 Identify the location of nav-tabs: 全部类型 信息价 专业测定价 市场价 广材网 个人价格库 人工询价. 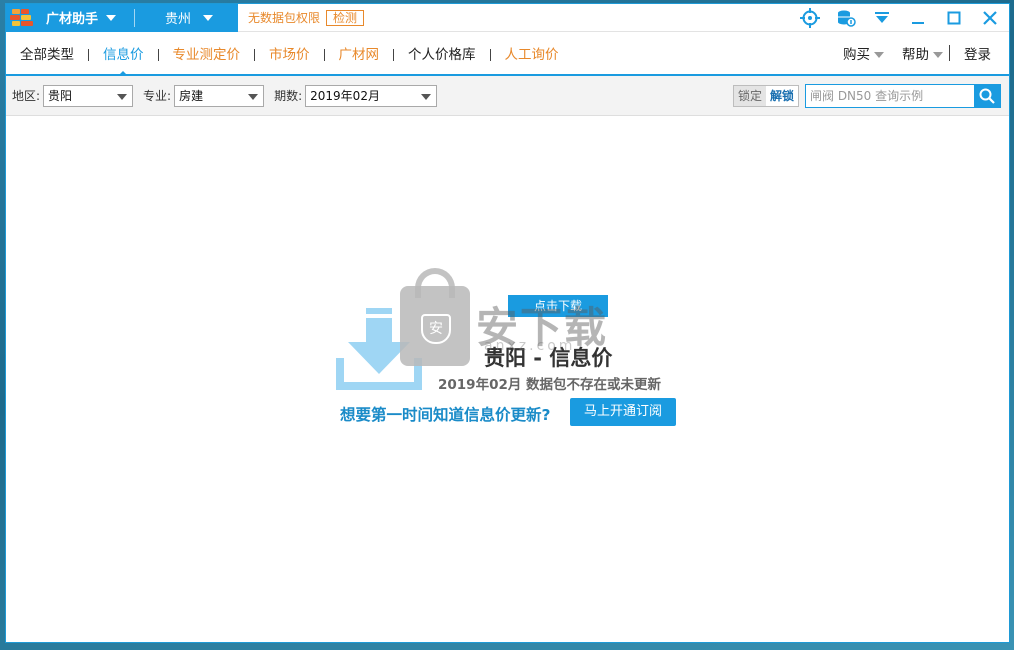
(289, 53).